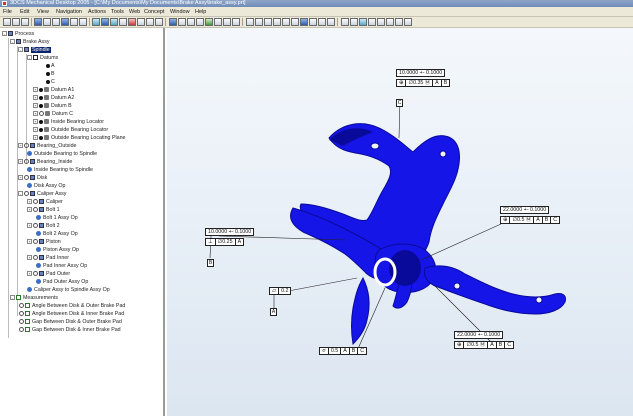  Describe the element at coordinates (210, 263) in the screenshot. I see `datum-tag: B` at that location.